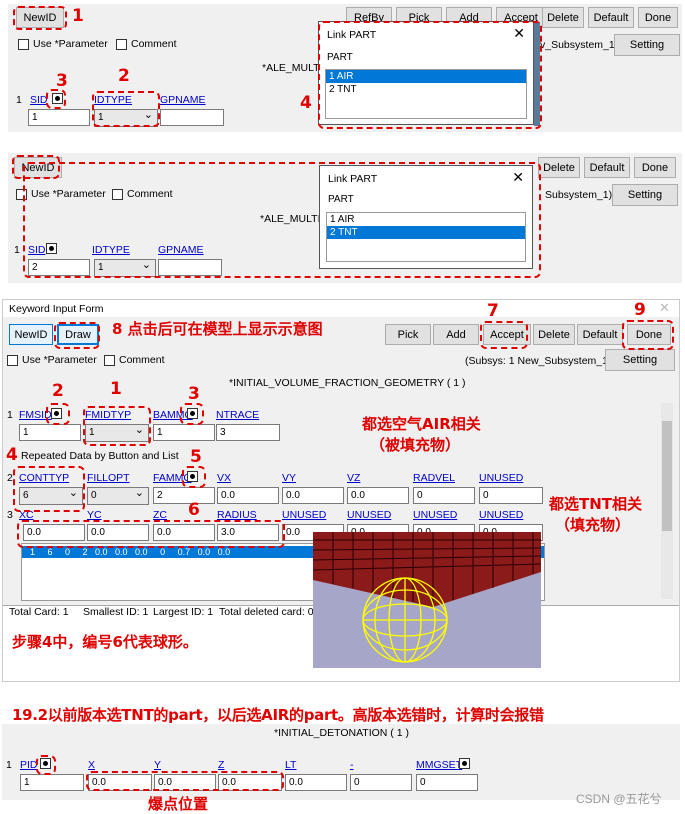 The width and height of the screenshot is (685, 814). What do you see at coordinates (221, 765) in the screenshot?
I see `z-link: Z` at bounding box center [221, 765].